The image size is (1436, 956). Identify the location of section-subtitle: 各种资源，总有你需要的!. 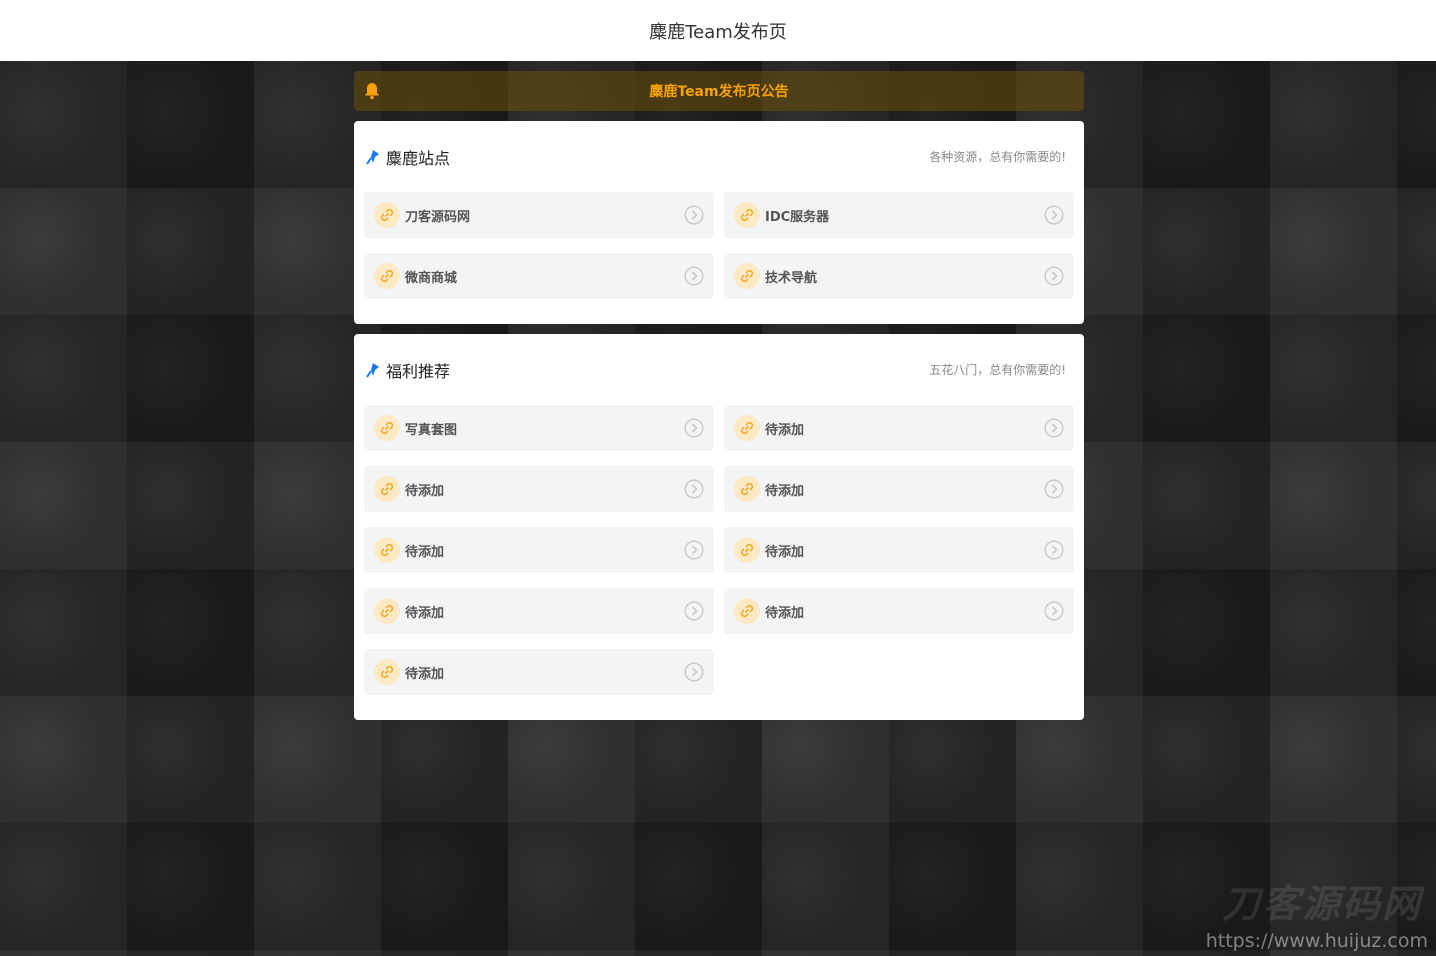
(997, 157).